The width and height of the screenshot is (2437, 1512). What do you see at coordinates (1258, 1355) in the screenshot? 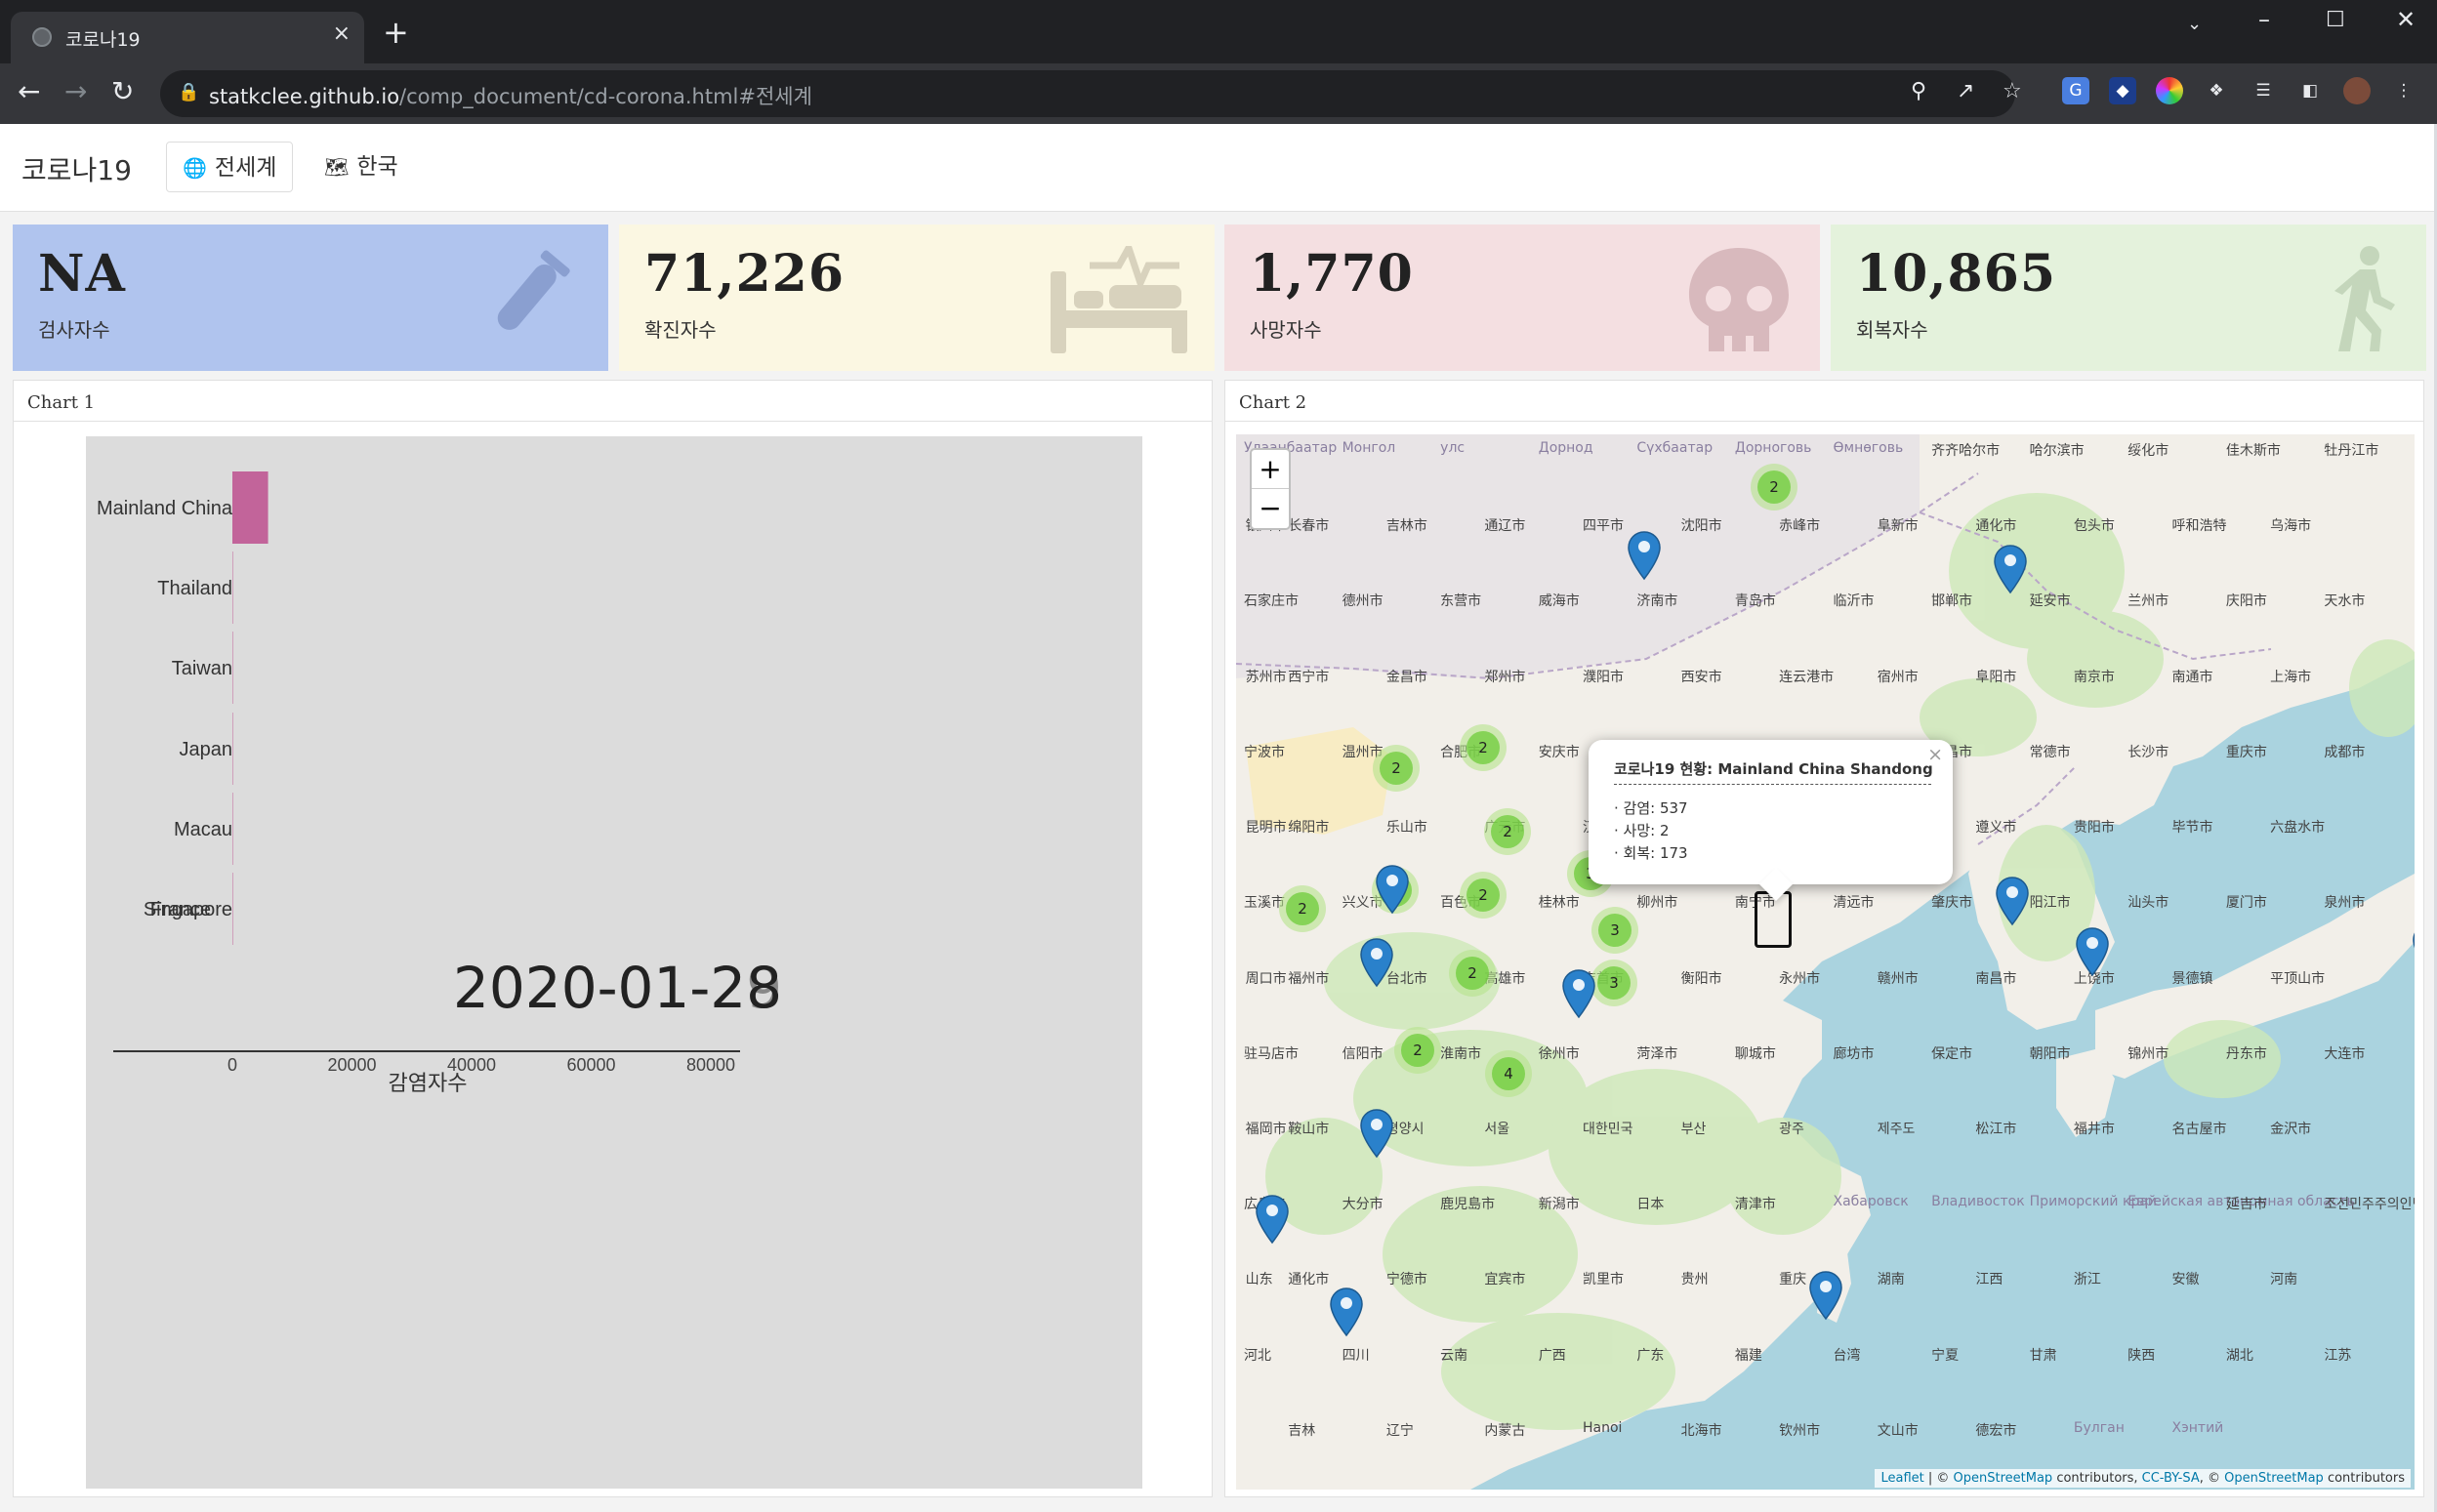
I see `map-place-label: 河北` at bounding box center [1258, 1355].